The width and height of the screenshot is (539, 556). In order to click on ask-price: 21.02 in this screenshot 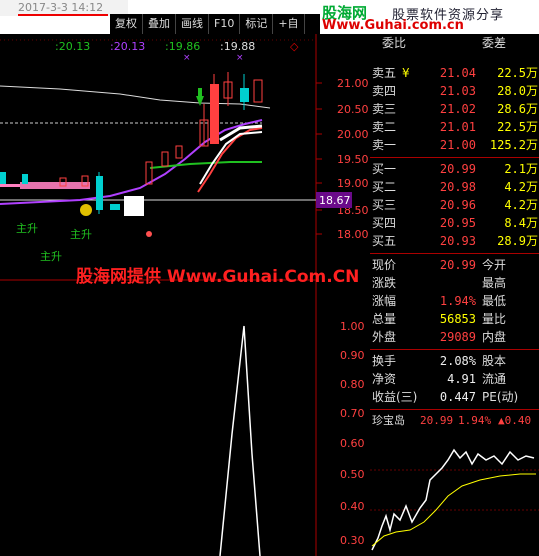, I will do `click(457, 109)`.